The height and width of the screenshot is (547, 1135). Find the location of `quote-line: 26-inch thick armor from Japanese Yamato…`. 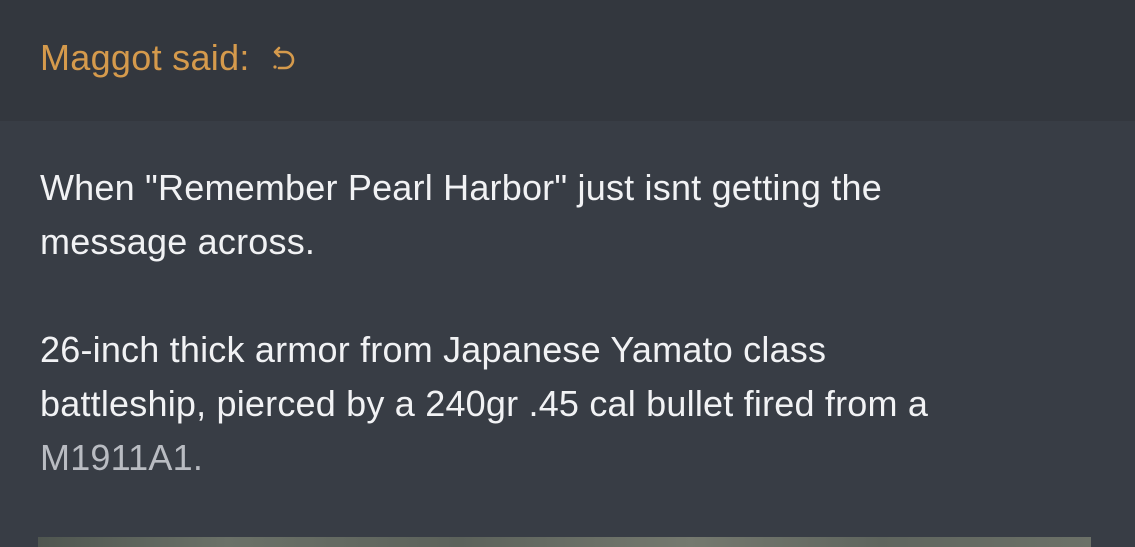

quote-line: 26-inch thick armor from Japanese Yamato… is located at coordinates (433, 349).